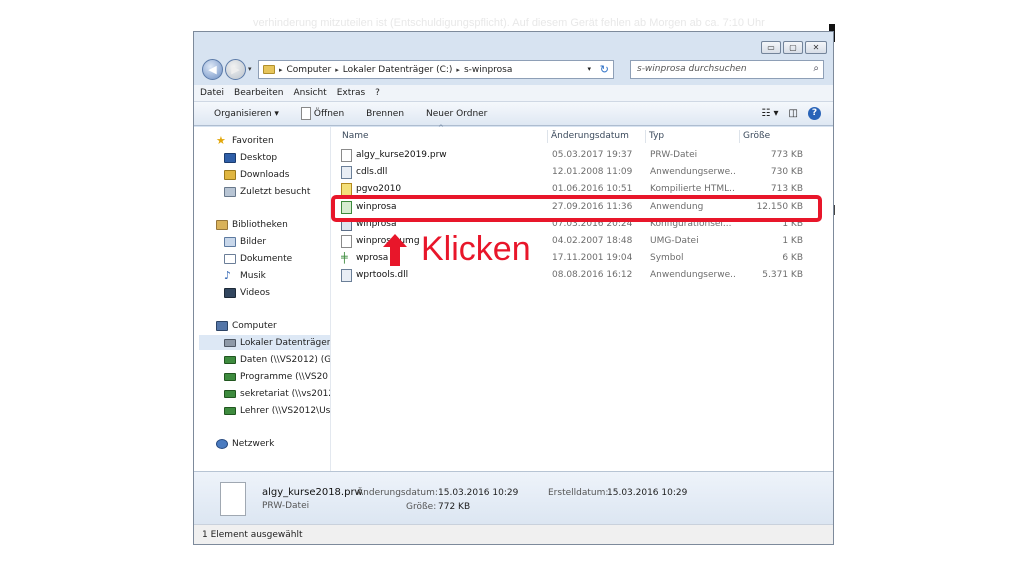 The height and width of the screenshot is (576, 1024). What do you see at coordinates (814, 113) in the screenshot?
I see `help-icon: ?` at bounding box center [814, 113].